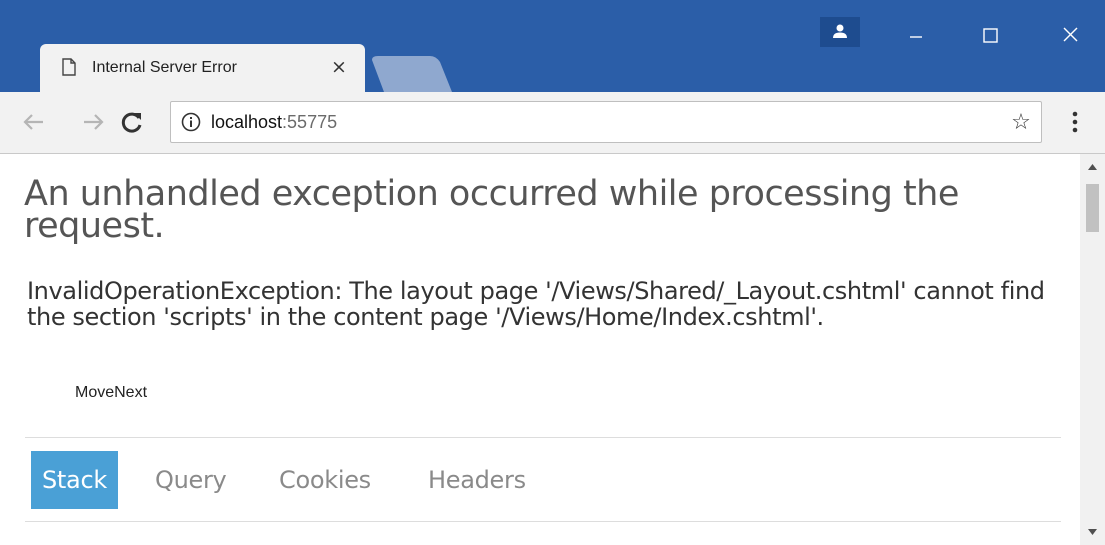 This screenshot has width=1105, height=545. I want to click on address-bar: localhost:55775 ☆, so click(606, 122).